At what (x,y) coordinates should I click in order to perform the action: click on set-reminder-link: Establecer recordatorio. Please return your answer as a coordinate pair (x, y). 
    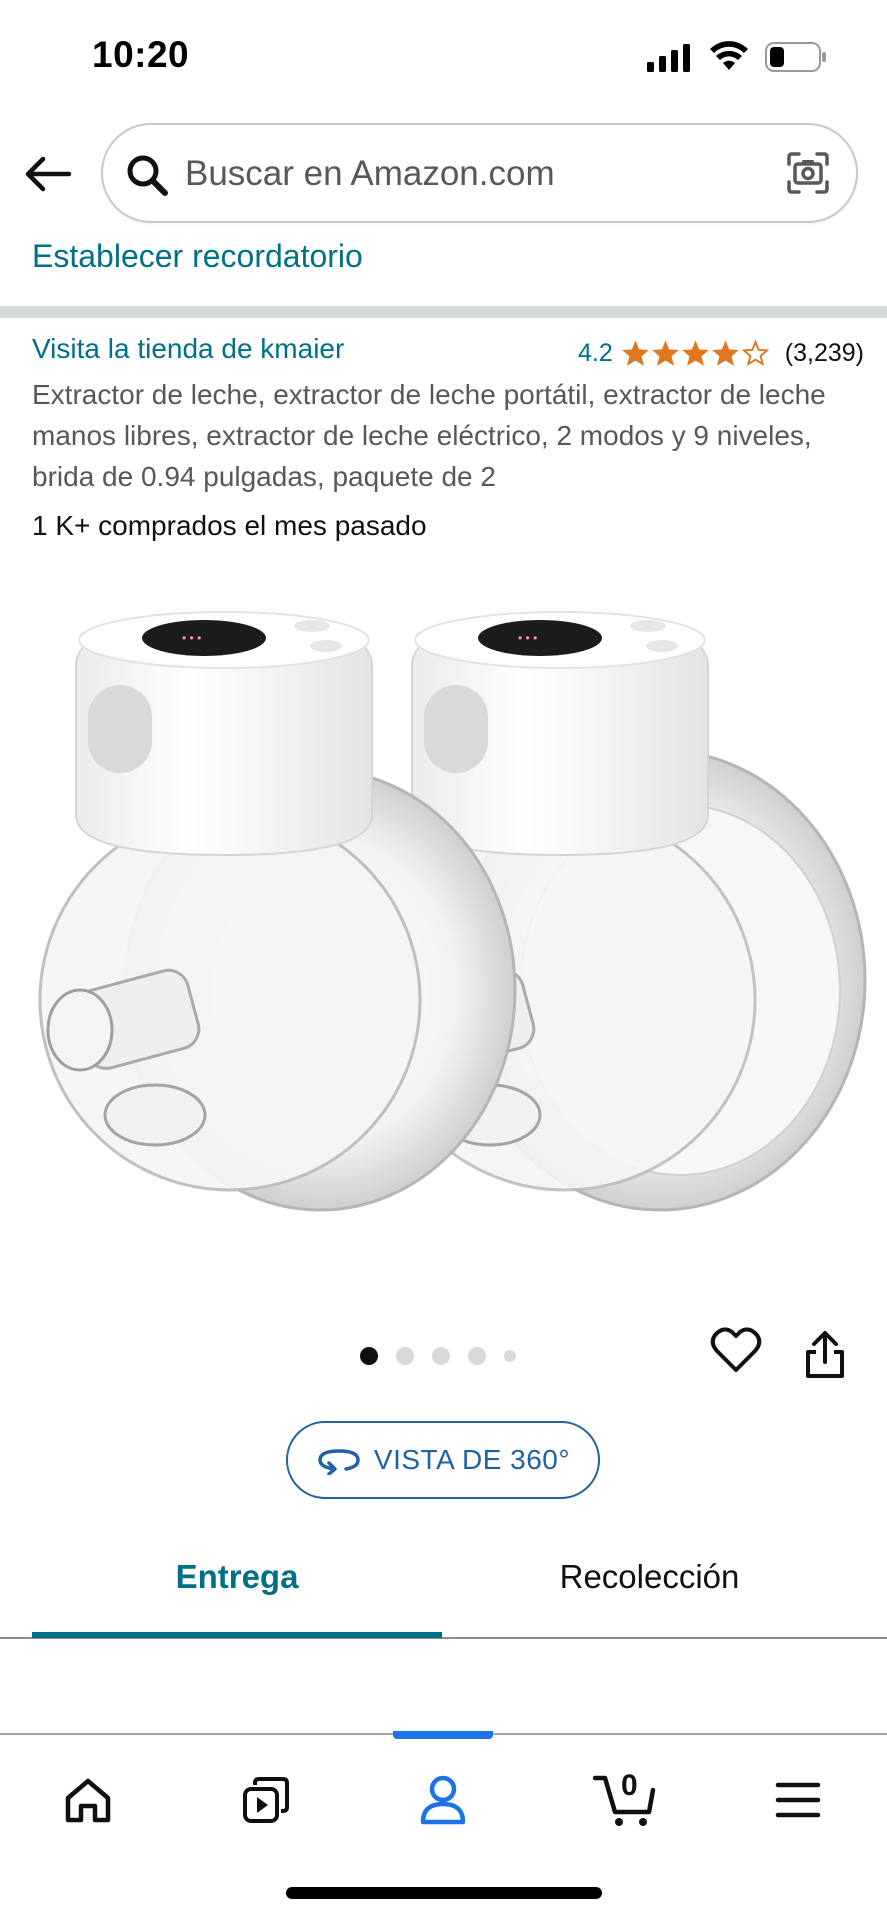
    Looking at the image, I should click on (197, 256).